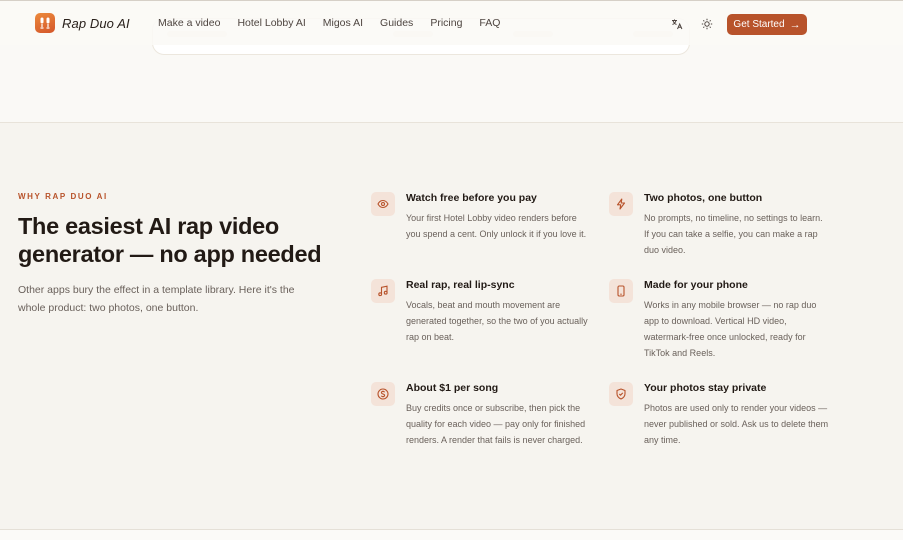 This screenshot has width=903, height=540. What do you see at coordinates (383, 204) in the screenshot?
I see `eye-icon` at bounding box center [383, 204].